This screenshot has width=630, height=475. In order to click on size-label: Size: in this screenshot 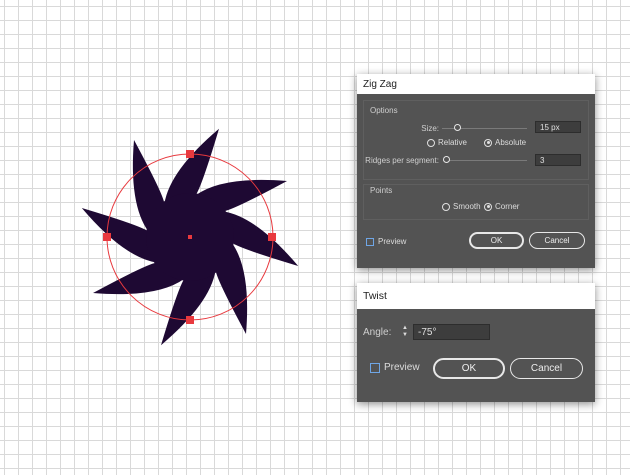, I will do `click(430, 128)`.